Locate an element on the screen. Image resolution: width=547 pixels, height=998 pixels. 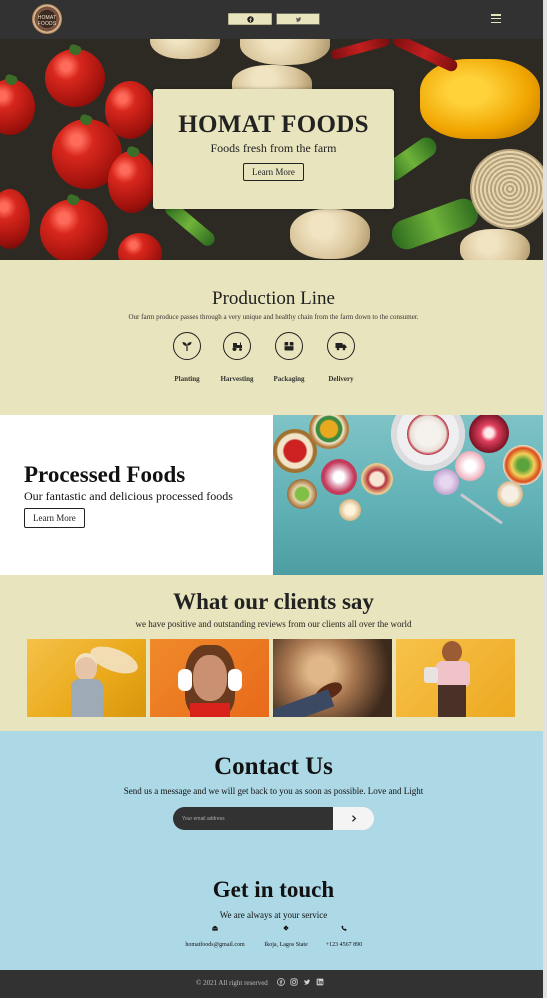
step-delivery: Delivery is located at coordinates (341, 357).